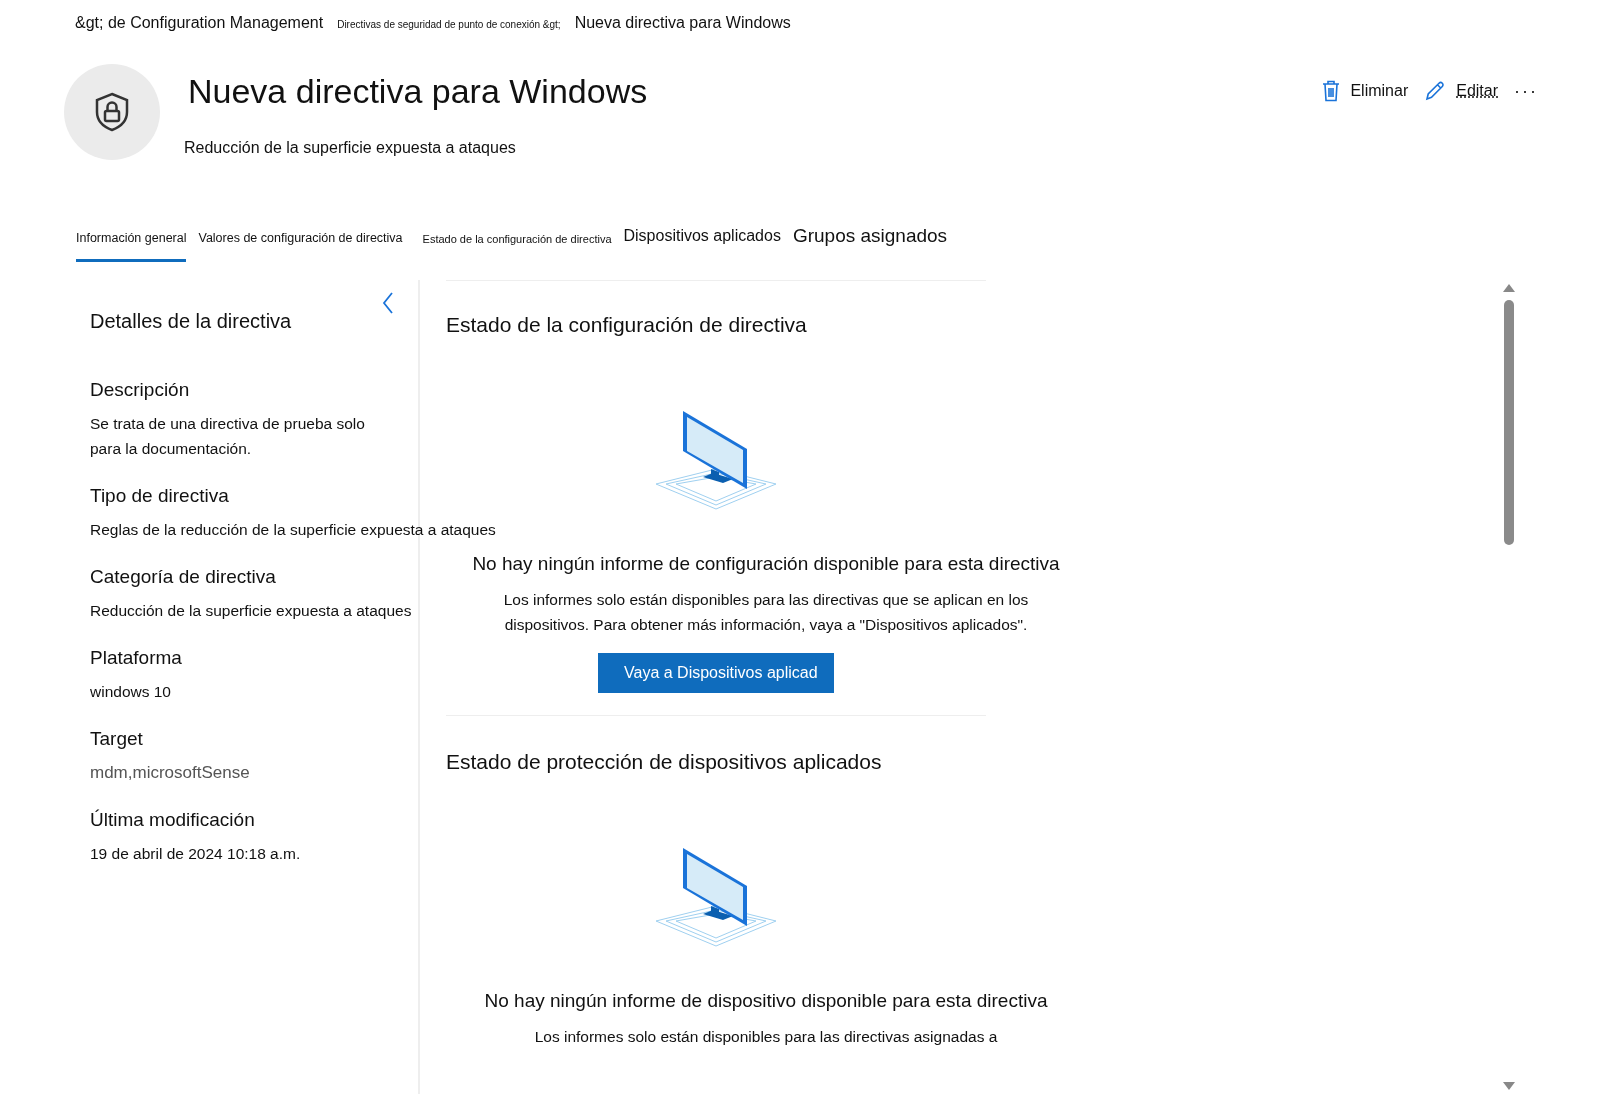 The image size is (1600, 1094). I want to click on field-label: Última modificación, so click(173, 820).